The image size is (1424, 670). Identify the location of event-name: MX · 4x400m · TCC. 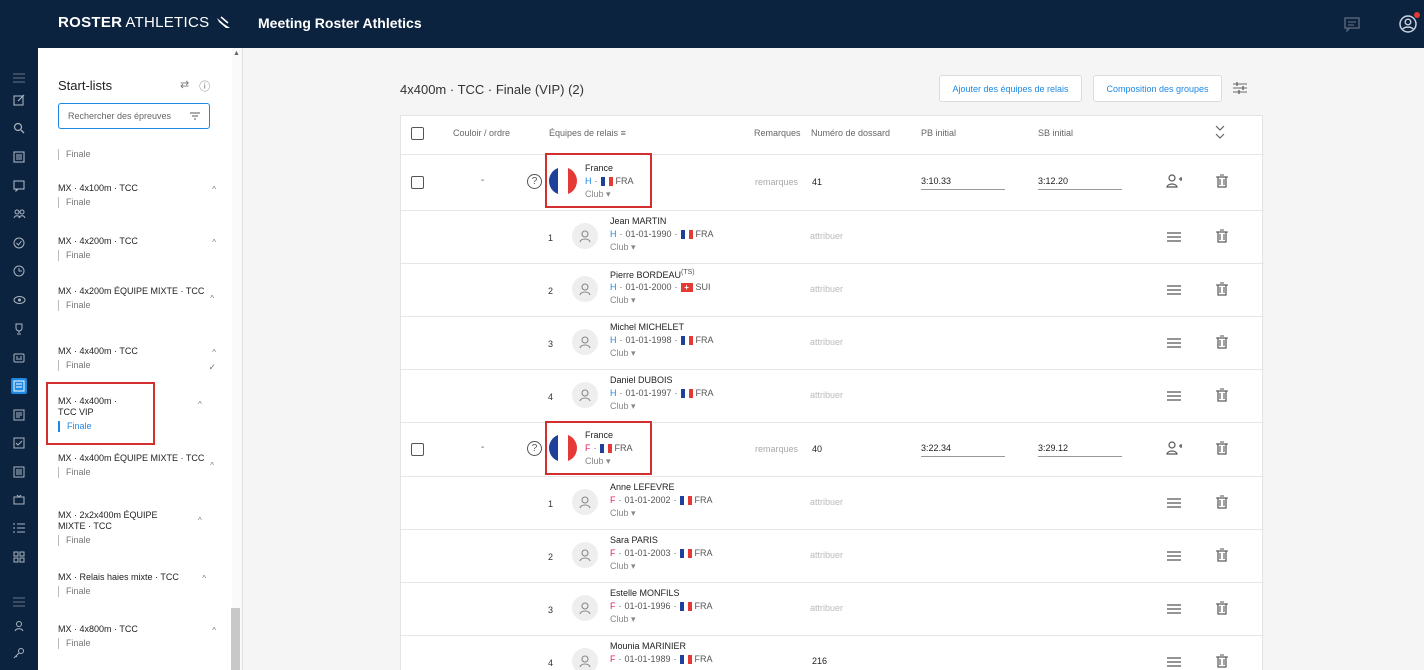
(138, 351).